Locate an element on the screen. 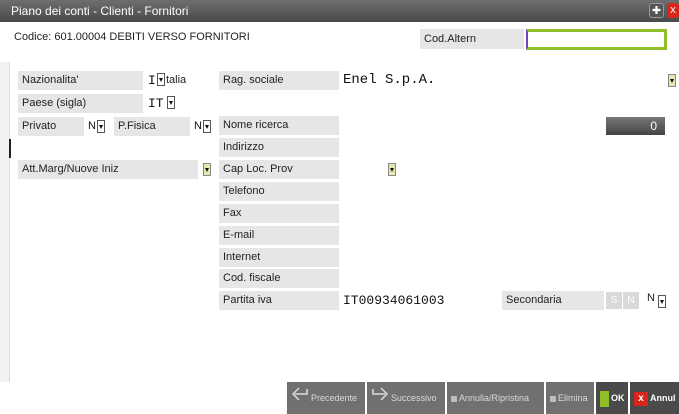 The width and height of the screenshot is (679, 414). partita-iva-label: Partita iva is located at coordinates (279, 300).